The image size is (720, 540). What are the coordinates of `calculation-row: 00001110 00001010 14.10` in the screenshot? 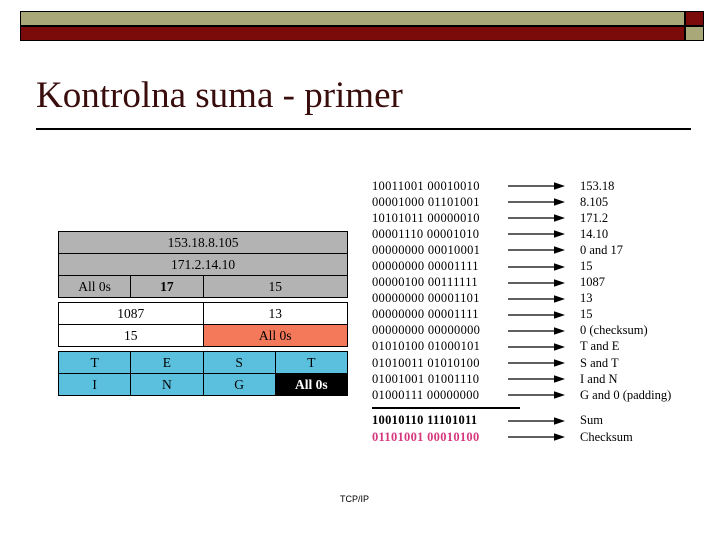 It's located at (537, 234).